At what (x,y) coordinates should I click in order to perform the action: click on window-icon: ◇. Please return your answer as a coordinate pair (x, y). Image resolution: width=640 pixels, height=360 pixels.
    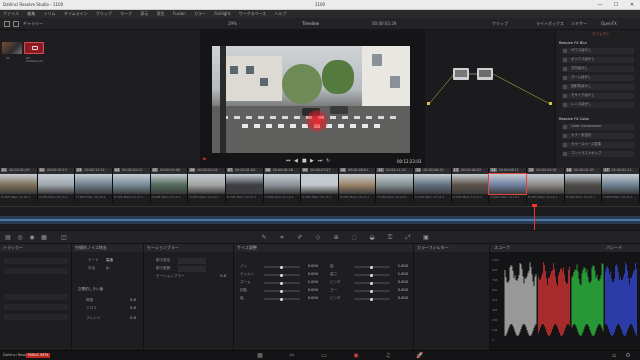
    Looking at the image, I should click on (318, 238).